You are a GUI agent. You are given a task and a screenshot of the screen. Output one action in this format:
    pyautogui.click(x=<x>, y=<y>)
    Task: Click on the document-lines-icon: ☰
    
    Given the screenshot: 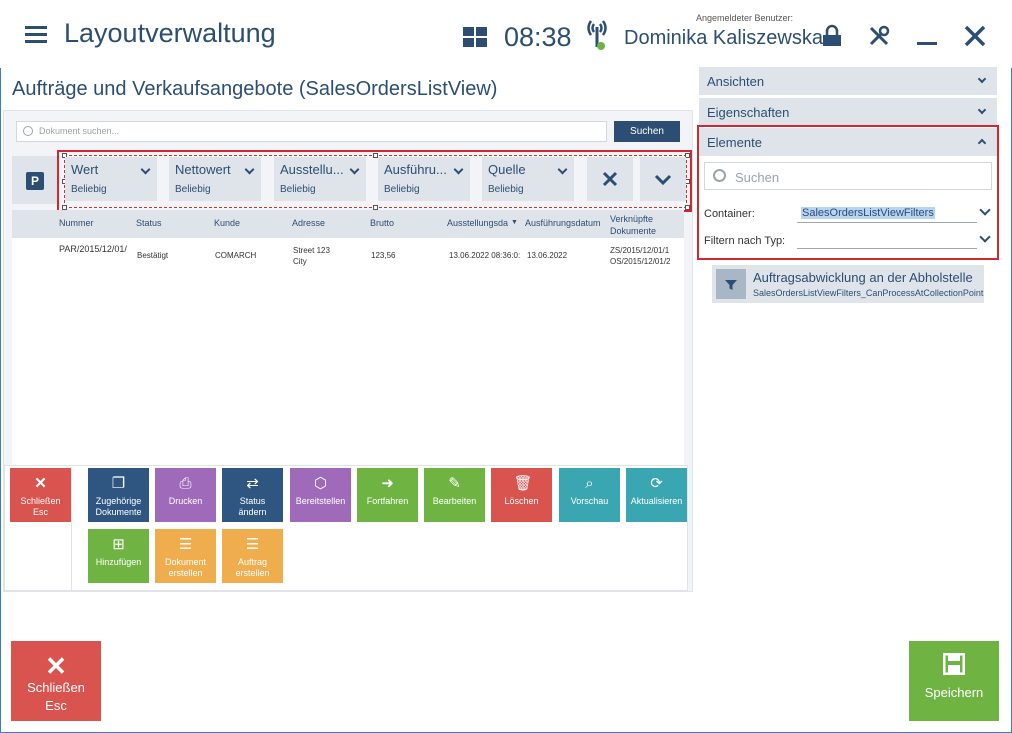 What is the action you would take?
    pyautogui.click(x=252, y=544)
    